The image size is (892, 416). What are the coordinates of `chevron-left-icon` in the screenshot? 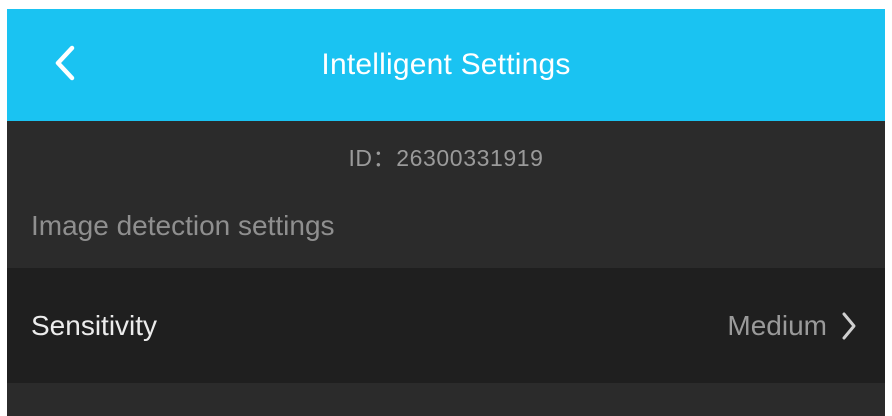 It's located at (65, 63).